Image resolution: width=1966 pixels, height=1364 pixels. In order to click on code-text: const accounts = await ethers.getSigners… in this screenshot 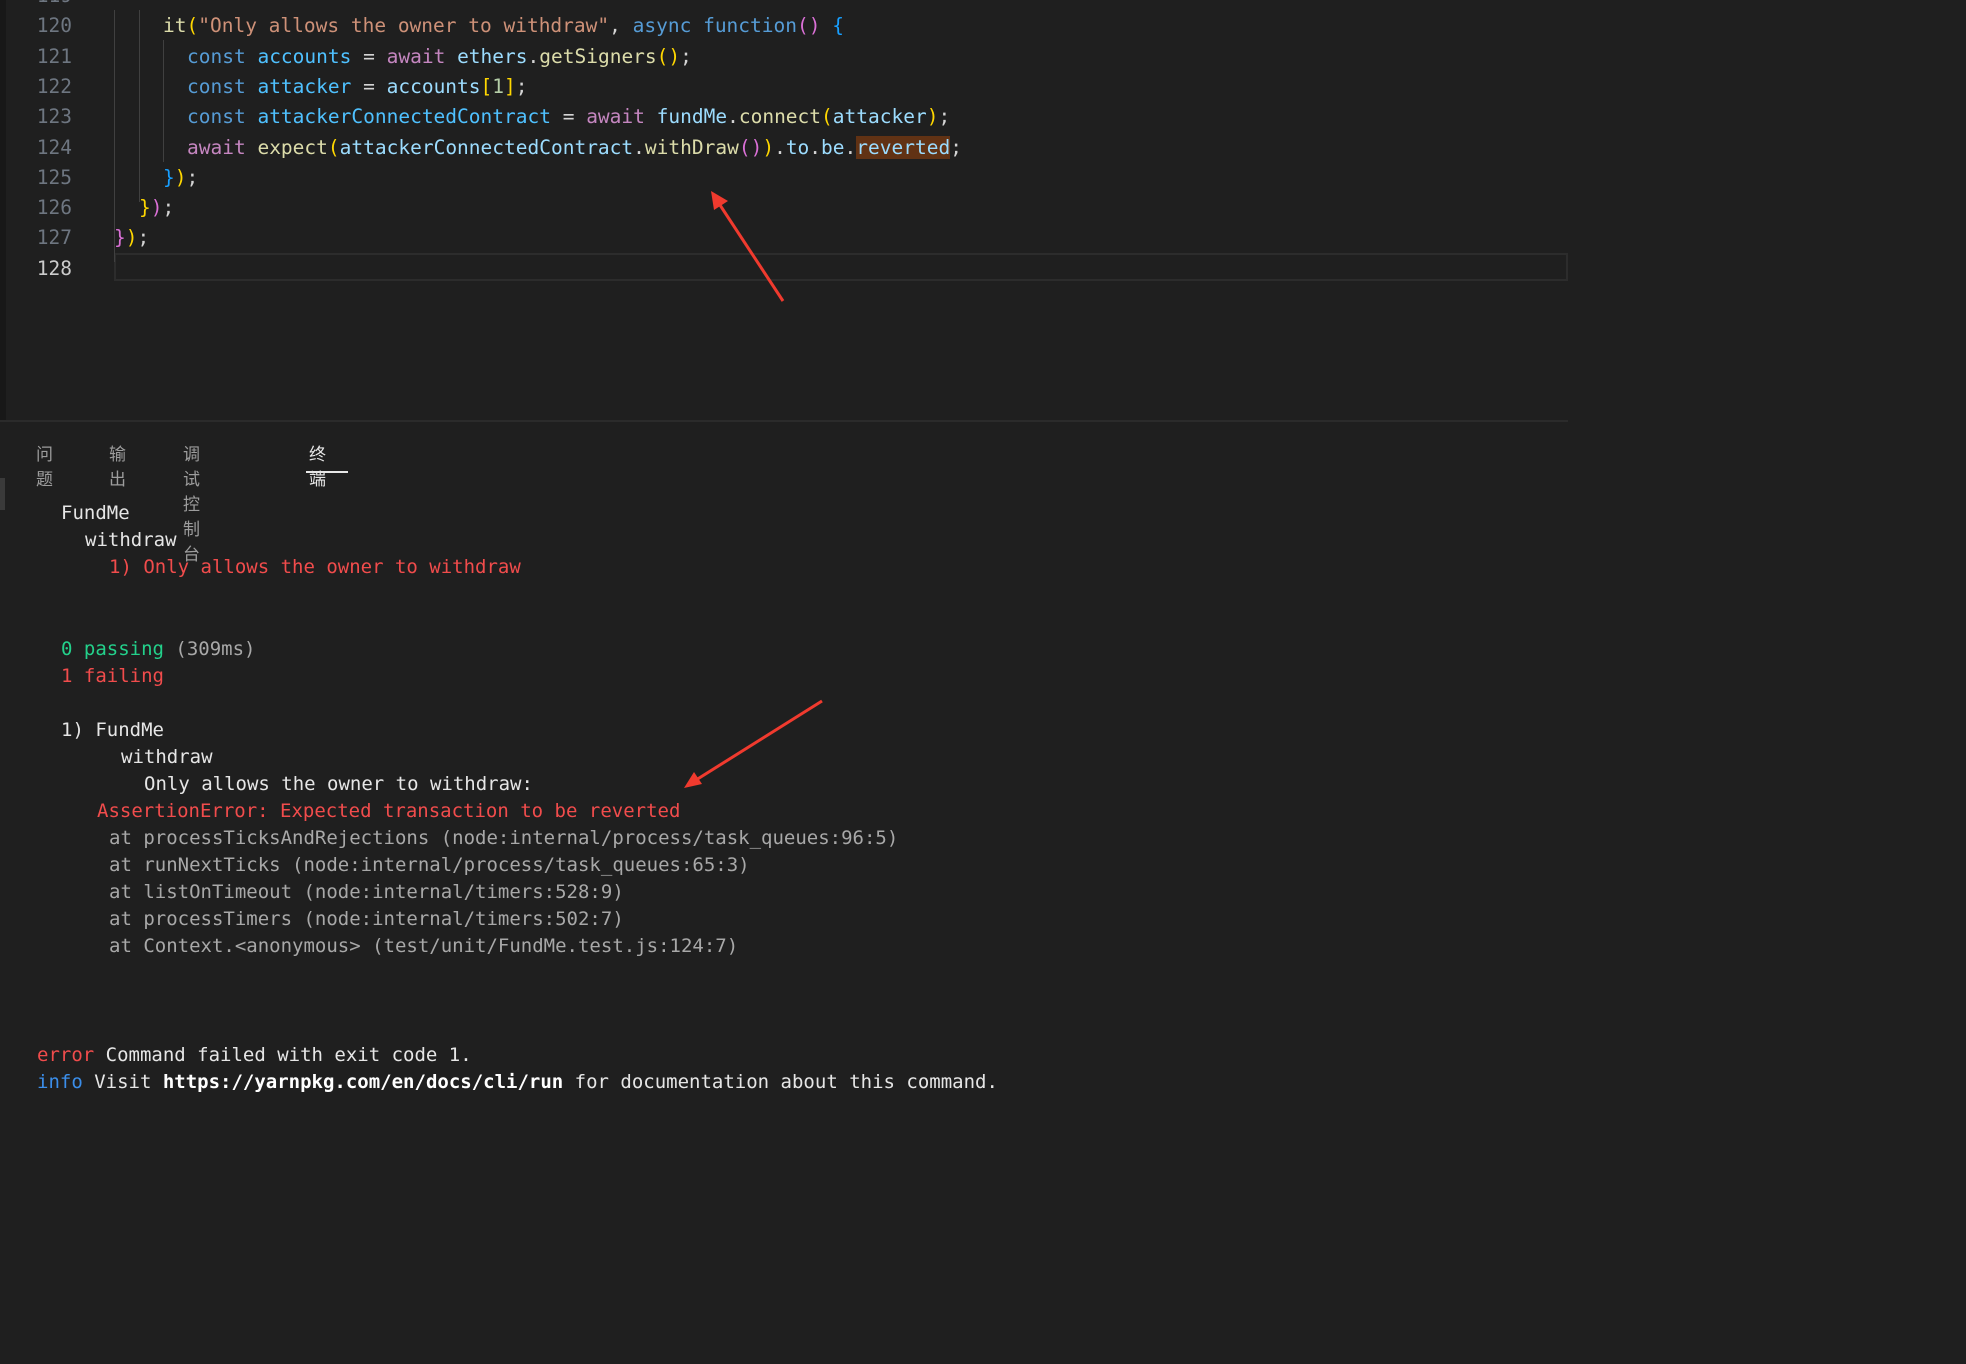, I will do `click(439, 57)`.